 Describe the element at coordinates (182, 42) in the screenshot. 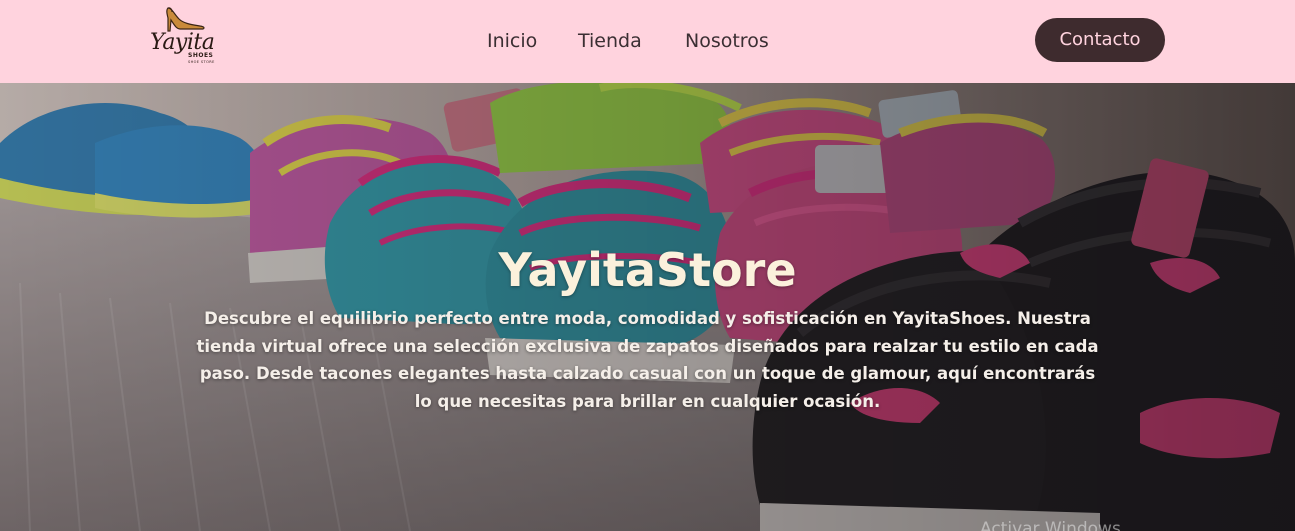

I see `logo-text: Yayita` at that location.